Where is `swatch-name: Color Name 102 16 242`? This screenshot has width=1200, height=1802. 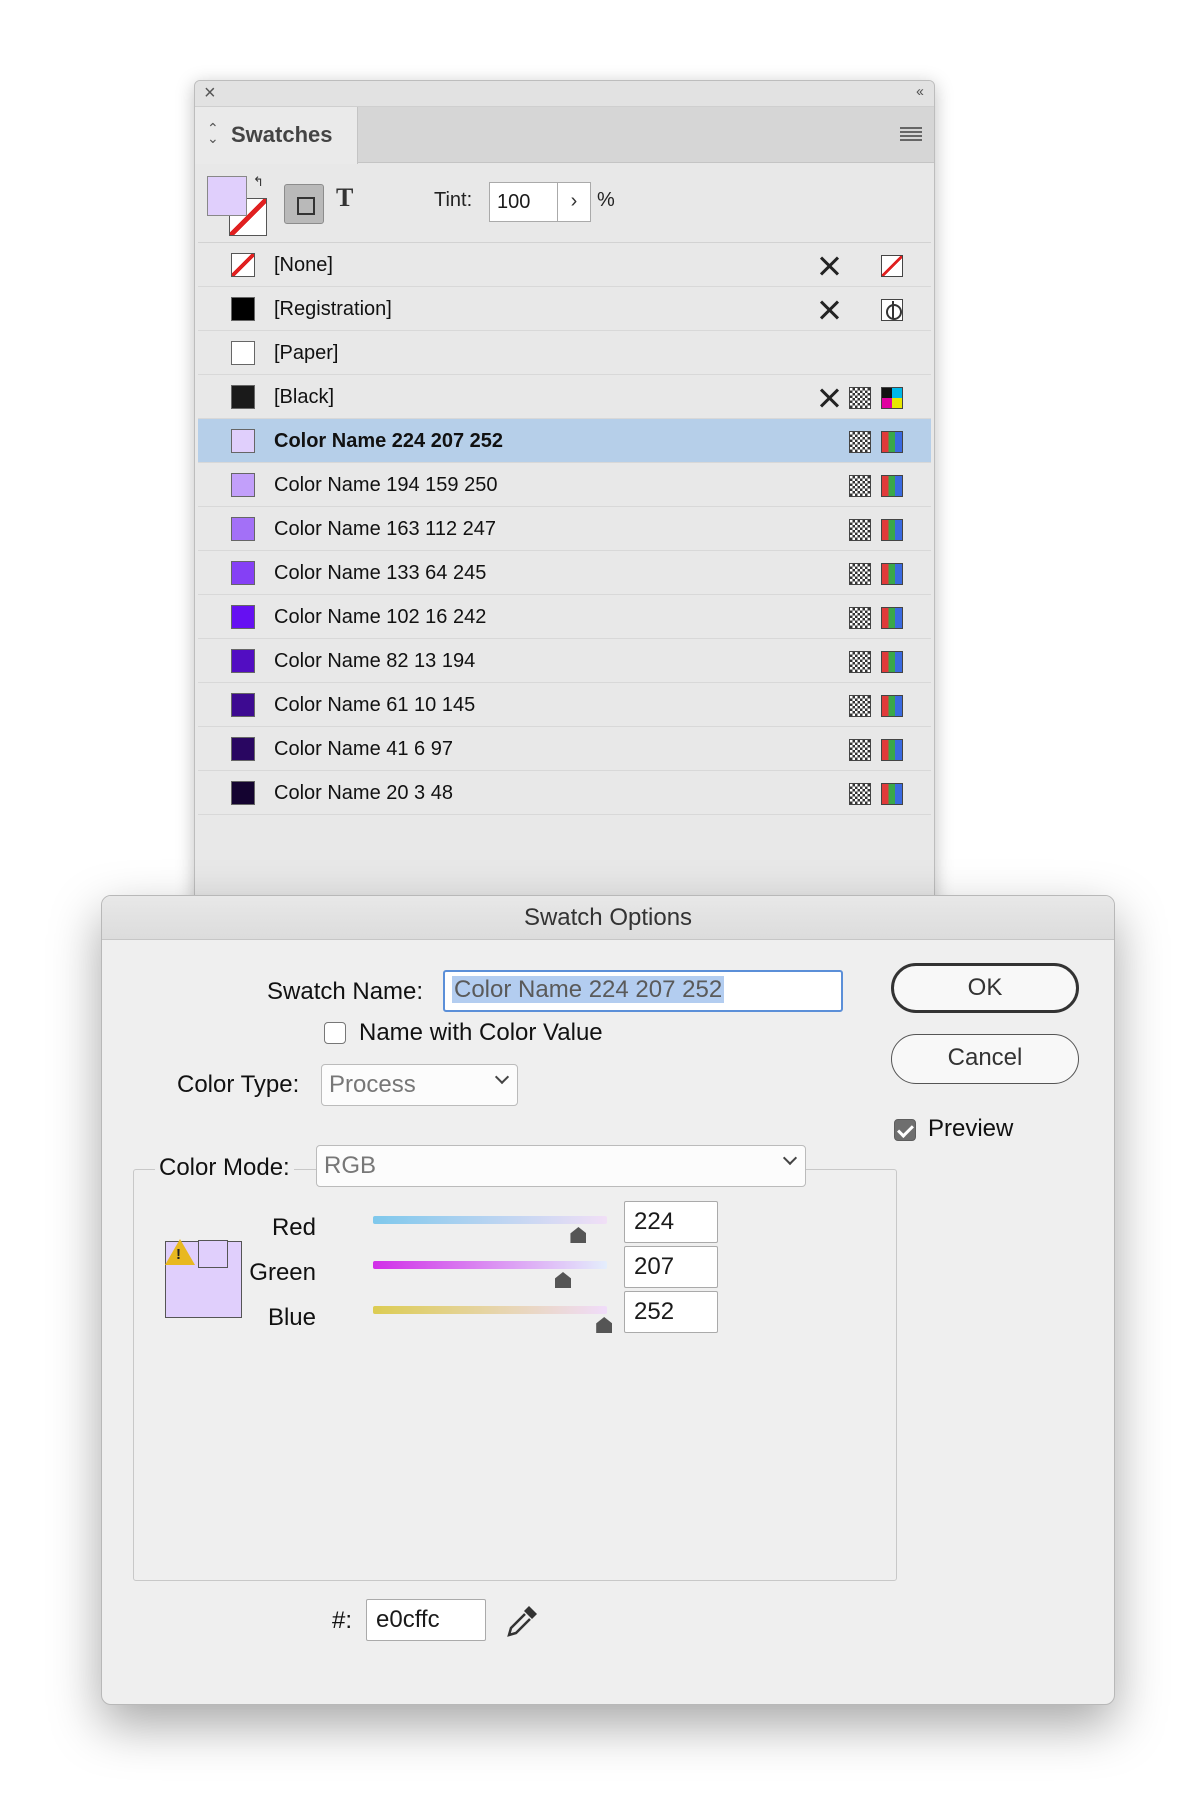
swatch-name: Color Name 102 16 242 is located at coordinates (380, 617).